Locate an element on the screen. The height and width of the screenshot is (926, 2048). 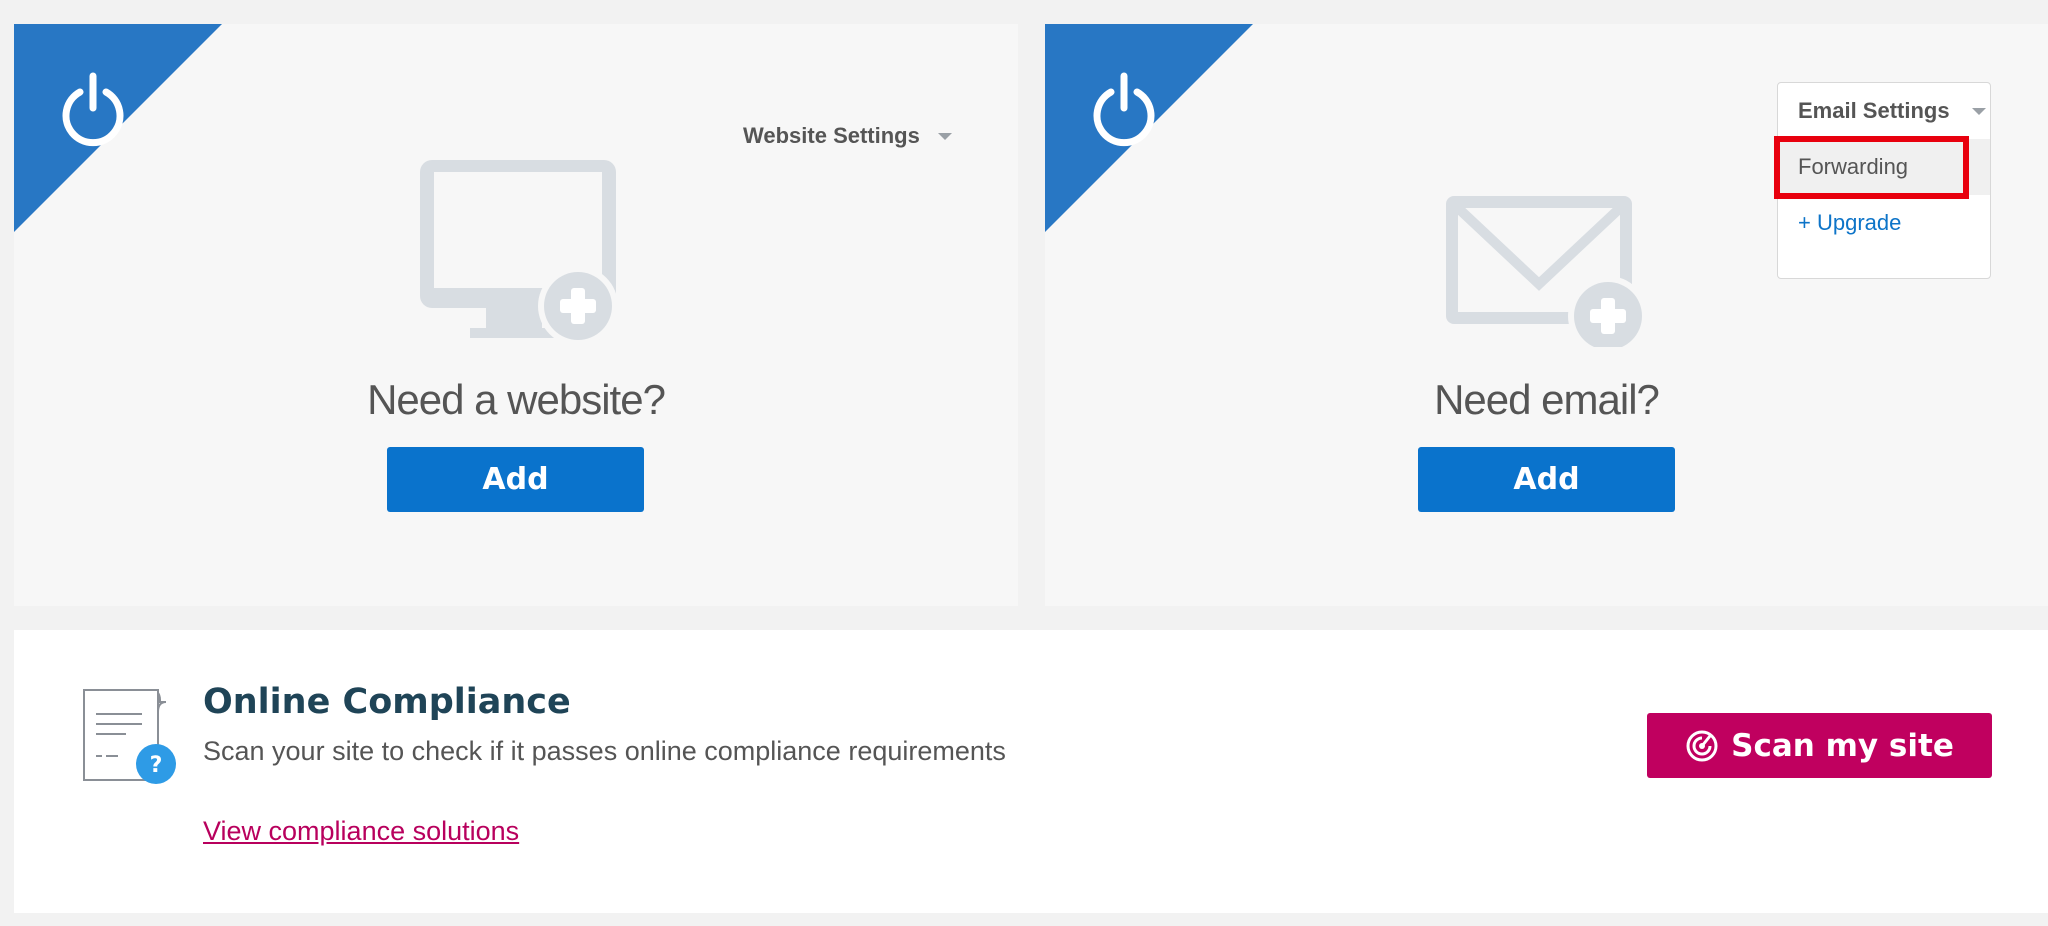
email-heading: Need email? is located at coordinates (1547, 399).